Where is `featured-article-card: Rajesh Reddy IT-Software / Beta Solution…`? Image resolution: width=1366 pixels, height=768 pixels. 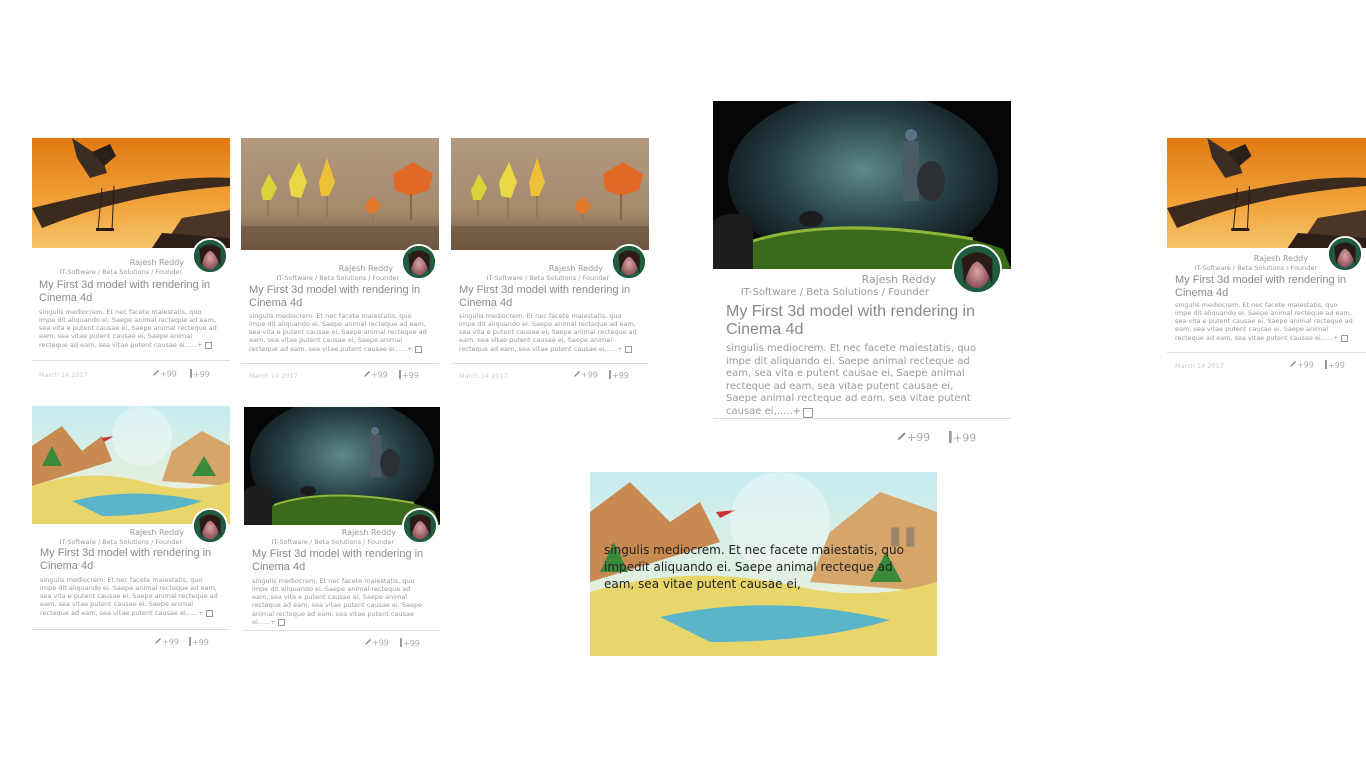 featured-article-card: Rajesh Reddy IT-Software / Beta Solution… is located at coordinates (862, 277).